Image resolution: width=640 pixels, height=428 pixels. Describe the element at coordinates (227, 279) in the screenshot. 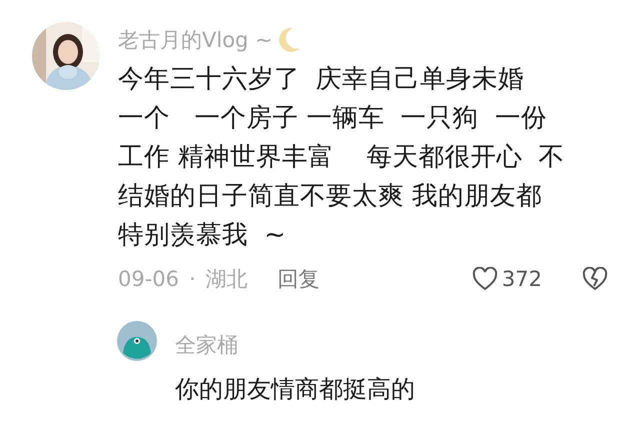

I see `comment-location: 湖北` at that location.